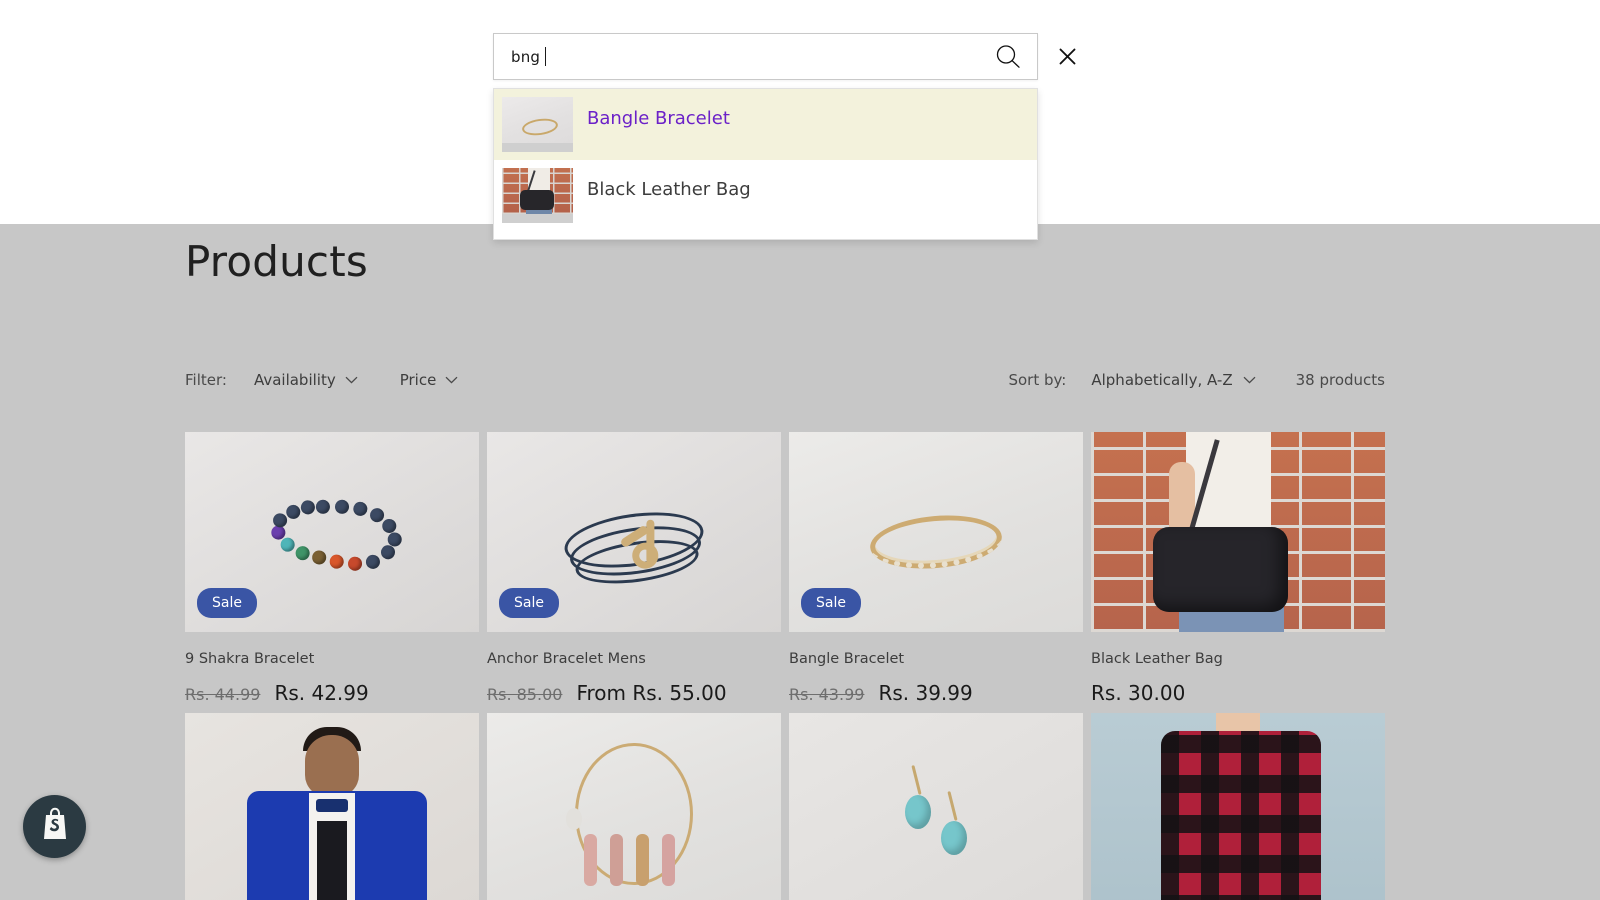 This screenshot has height=900, width=1600. What do you see at coordinates (1238, 659) in the screenshot?
I see `product-title: Black Leather Bag` at bounding box center [1238, 659].